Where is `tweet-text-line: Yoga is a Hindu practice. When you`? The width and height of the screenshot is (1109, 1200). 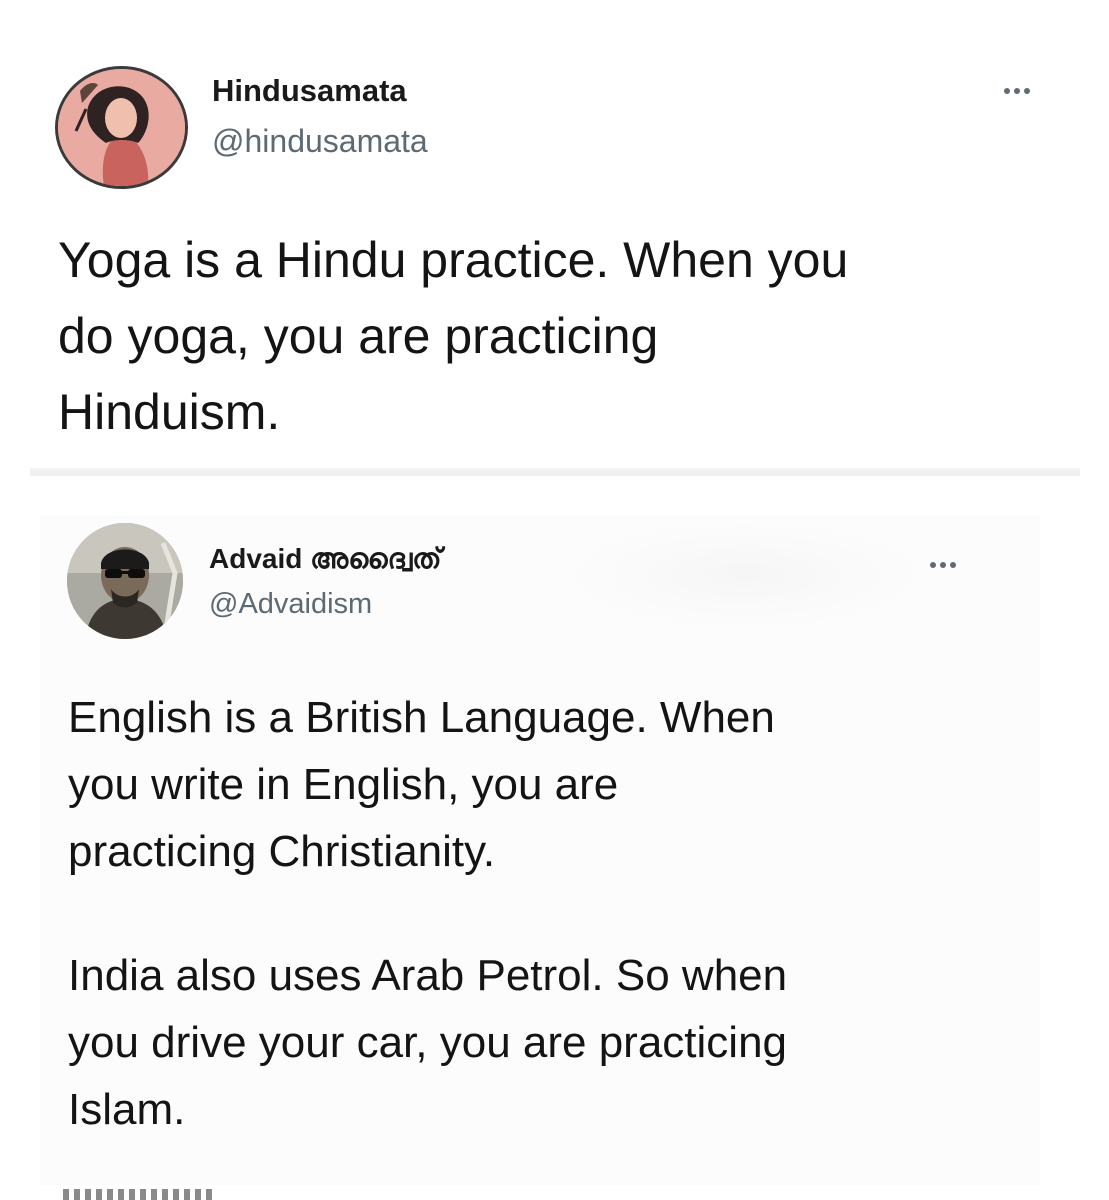 tweet-text-line: Yoga is a Hindu practice. When you is located at coordinates (453, 260).